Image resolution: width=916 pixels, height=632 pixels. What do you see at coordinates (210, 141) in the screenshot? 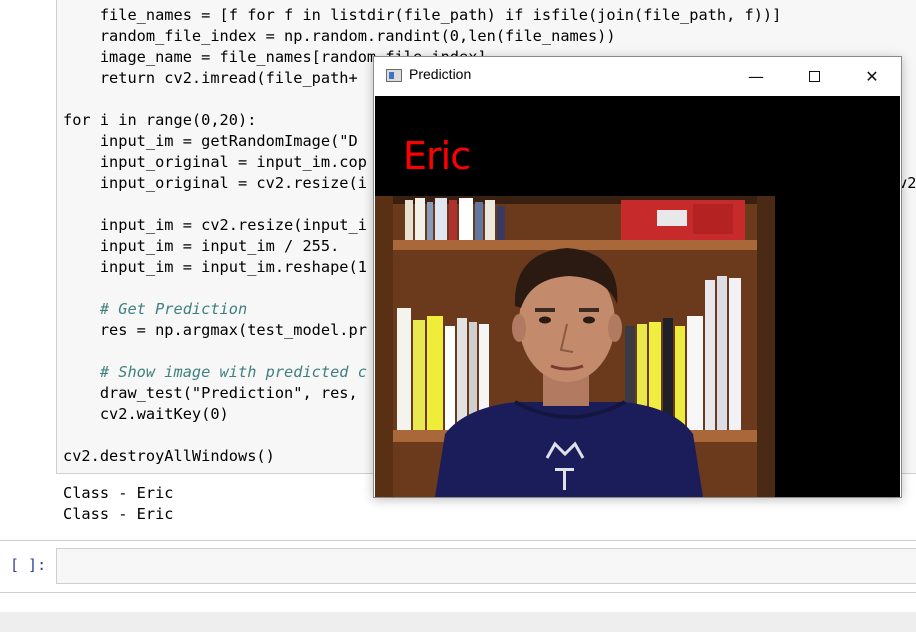
I see `code-line: input_im = getRandomImage("D` at bounding box center [210, 141].